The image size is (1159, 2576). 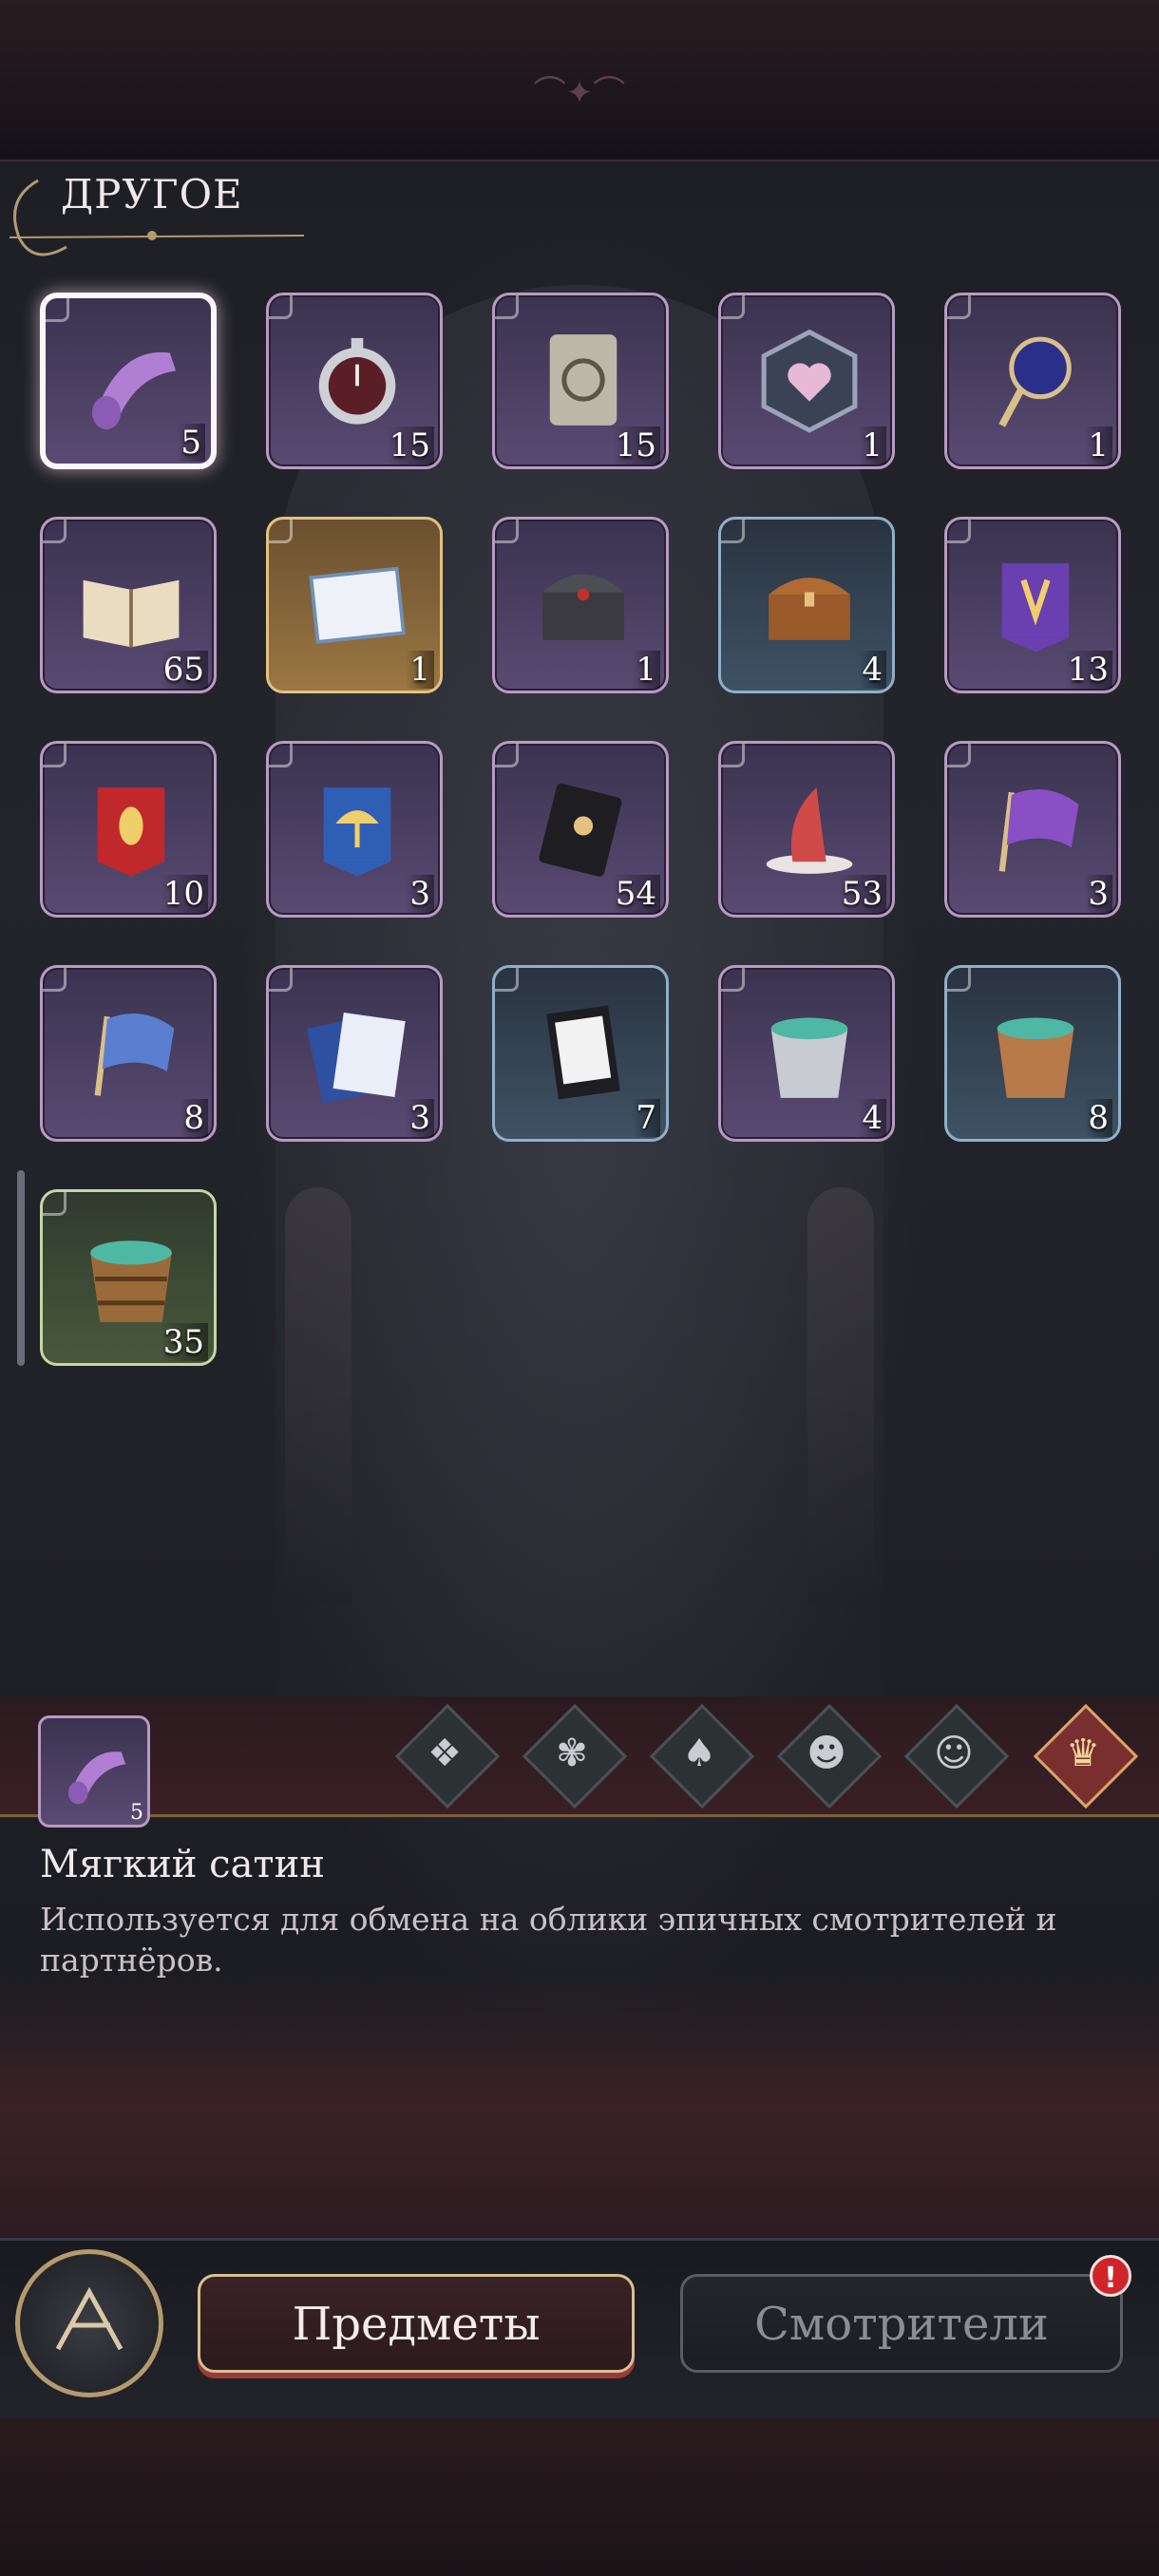 What do you see at coordinates (579, 2497) in the screenshot?
I see `bottom-ornament` at bounding box center [579, 2497].